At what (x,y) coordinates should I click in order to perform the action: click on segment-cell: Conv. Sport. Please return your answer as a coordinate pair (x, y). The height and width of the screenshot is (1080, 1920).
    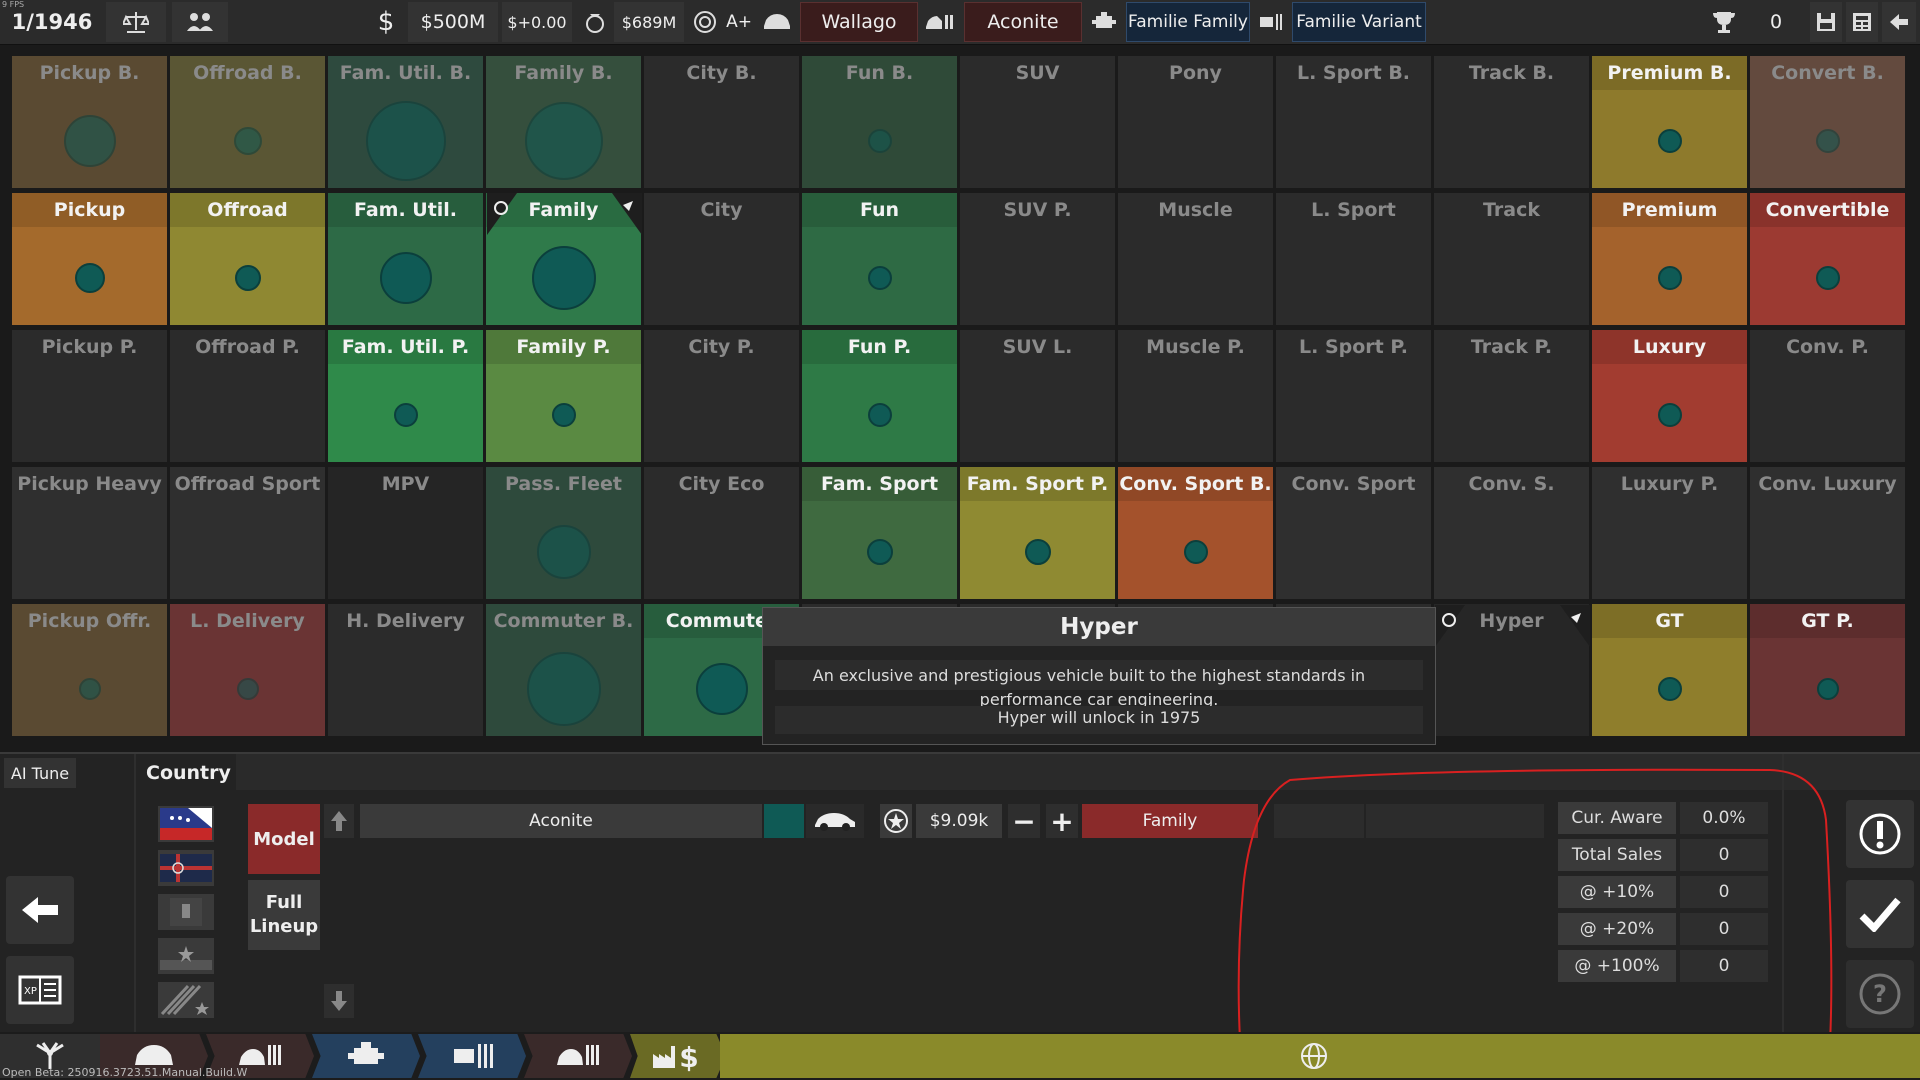
    Looking at the image, I should click on (1353, 533).